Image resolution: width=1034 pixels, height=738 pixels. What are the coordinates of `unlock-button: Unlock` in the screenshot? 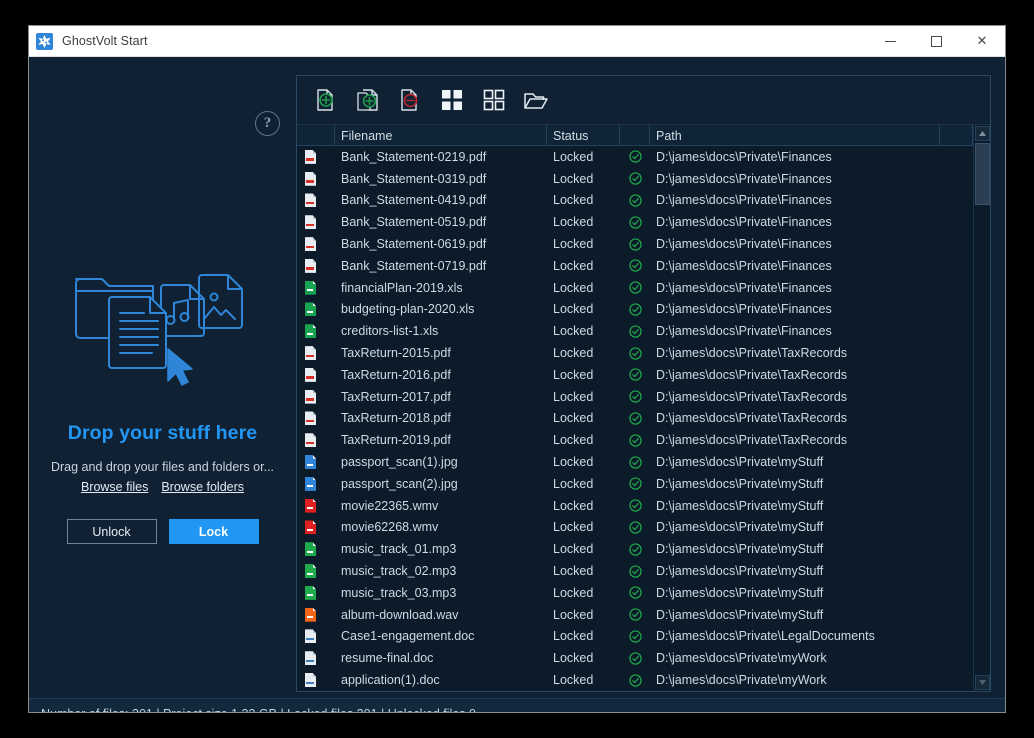 It's located at (111, 531).